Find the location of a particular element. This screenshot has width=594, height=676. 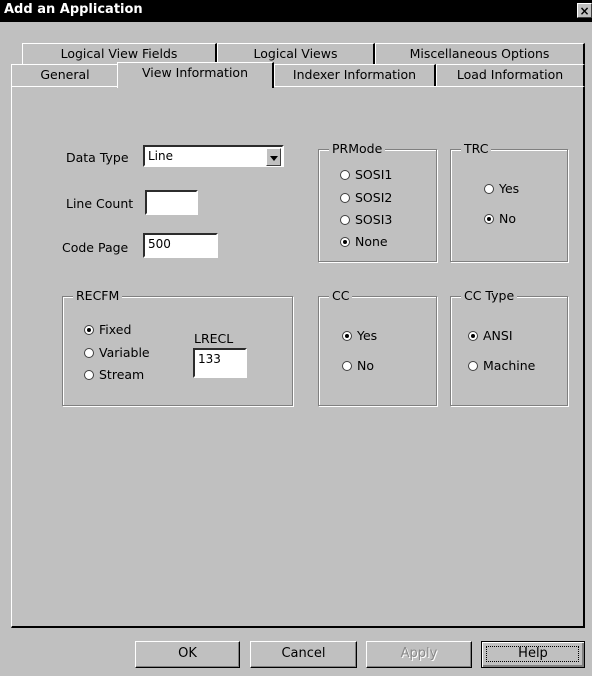

apply-button: Apply is located at coordinates (419, 654).